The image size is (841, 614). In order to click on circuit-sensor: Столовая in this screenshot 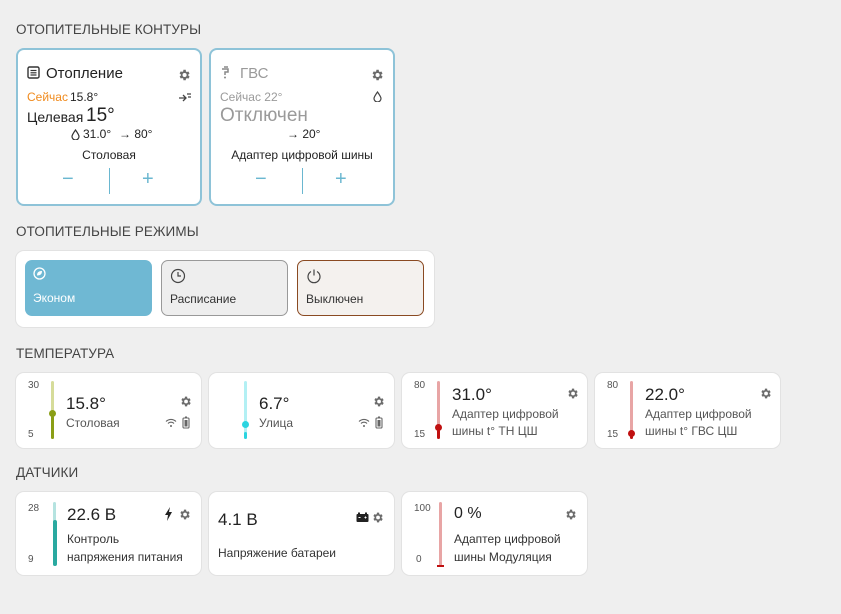, I will do `click(109, 155)`.